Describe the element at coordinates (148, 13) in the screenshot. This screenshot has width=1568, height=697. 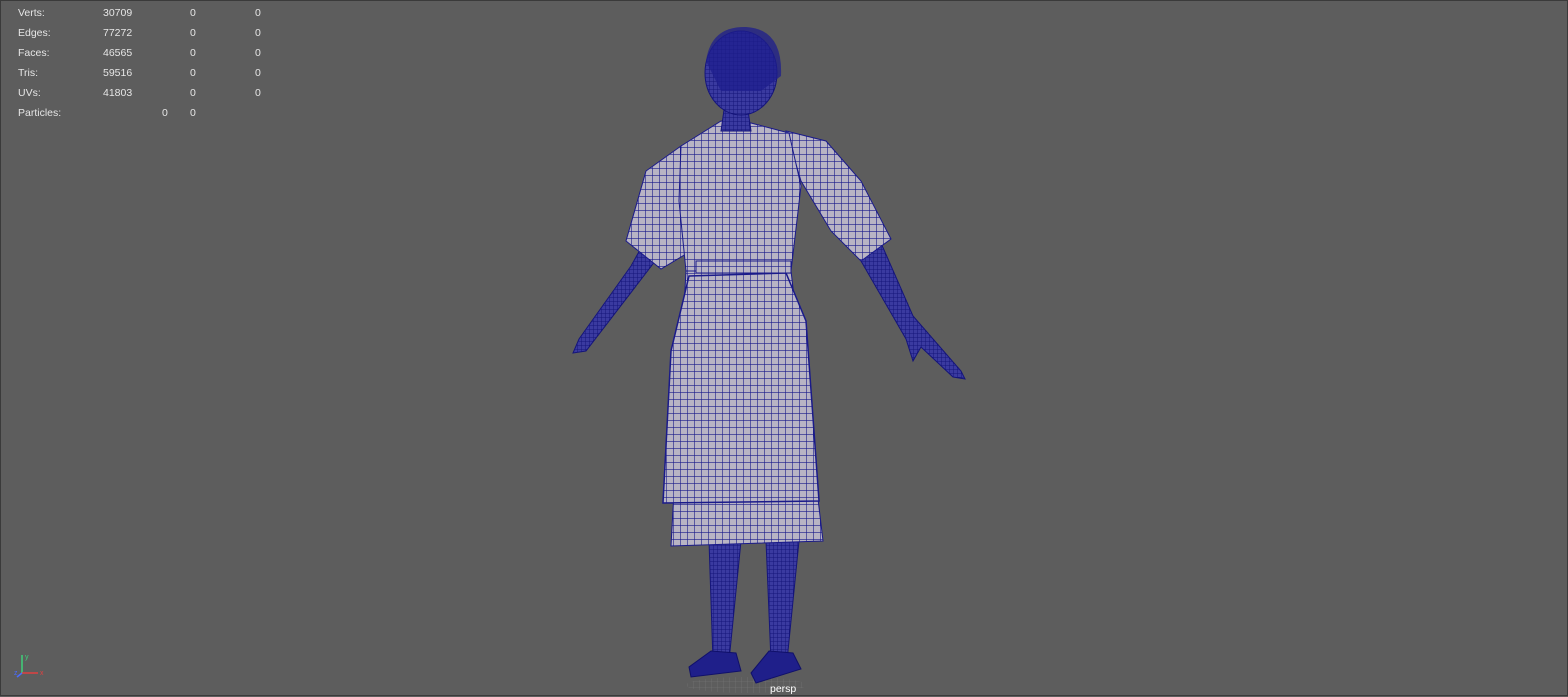
I see `hud-row-verts: Verts: 30709 0 0` at that location.